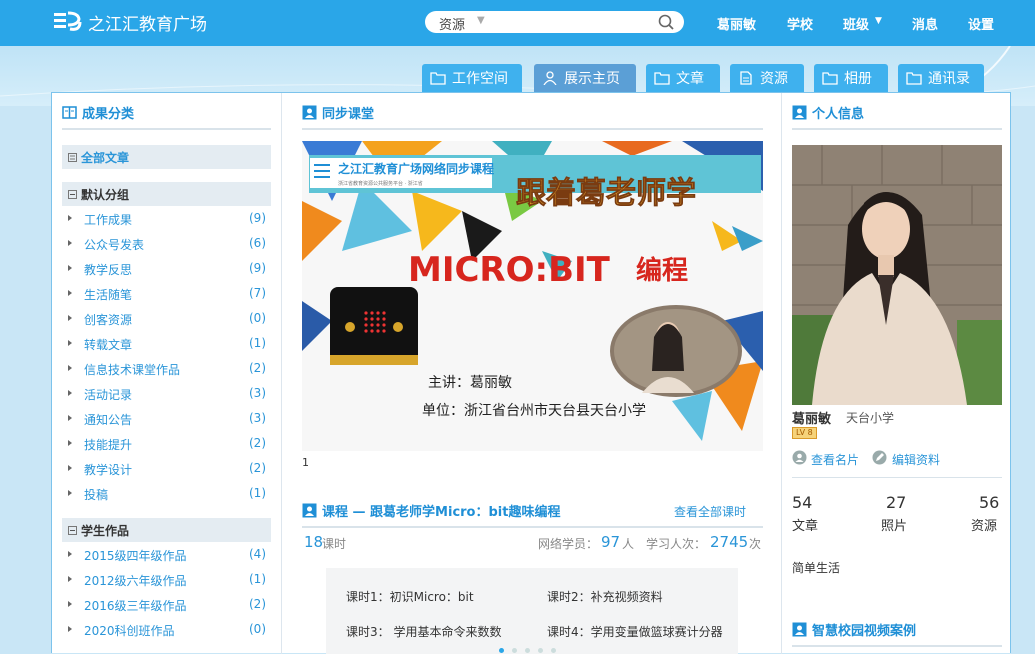 This screenshot has width=1035, height=654. Describe the element at coordinates (257, 293) in the screenshot. I see `category-count: (7)` at that location.